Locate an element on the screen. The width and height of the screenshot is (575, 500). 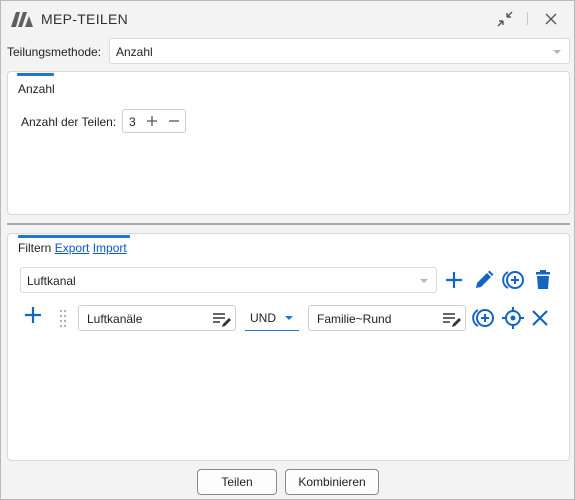
operator-value: UND is located at coordinates (263, 318).